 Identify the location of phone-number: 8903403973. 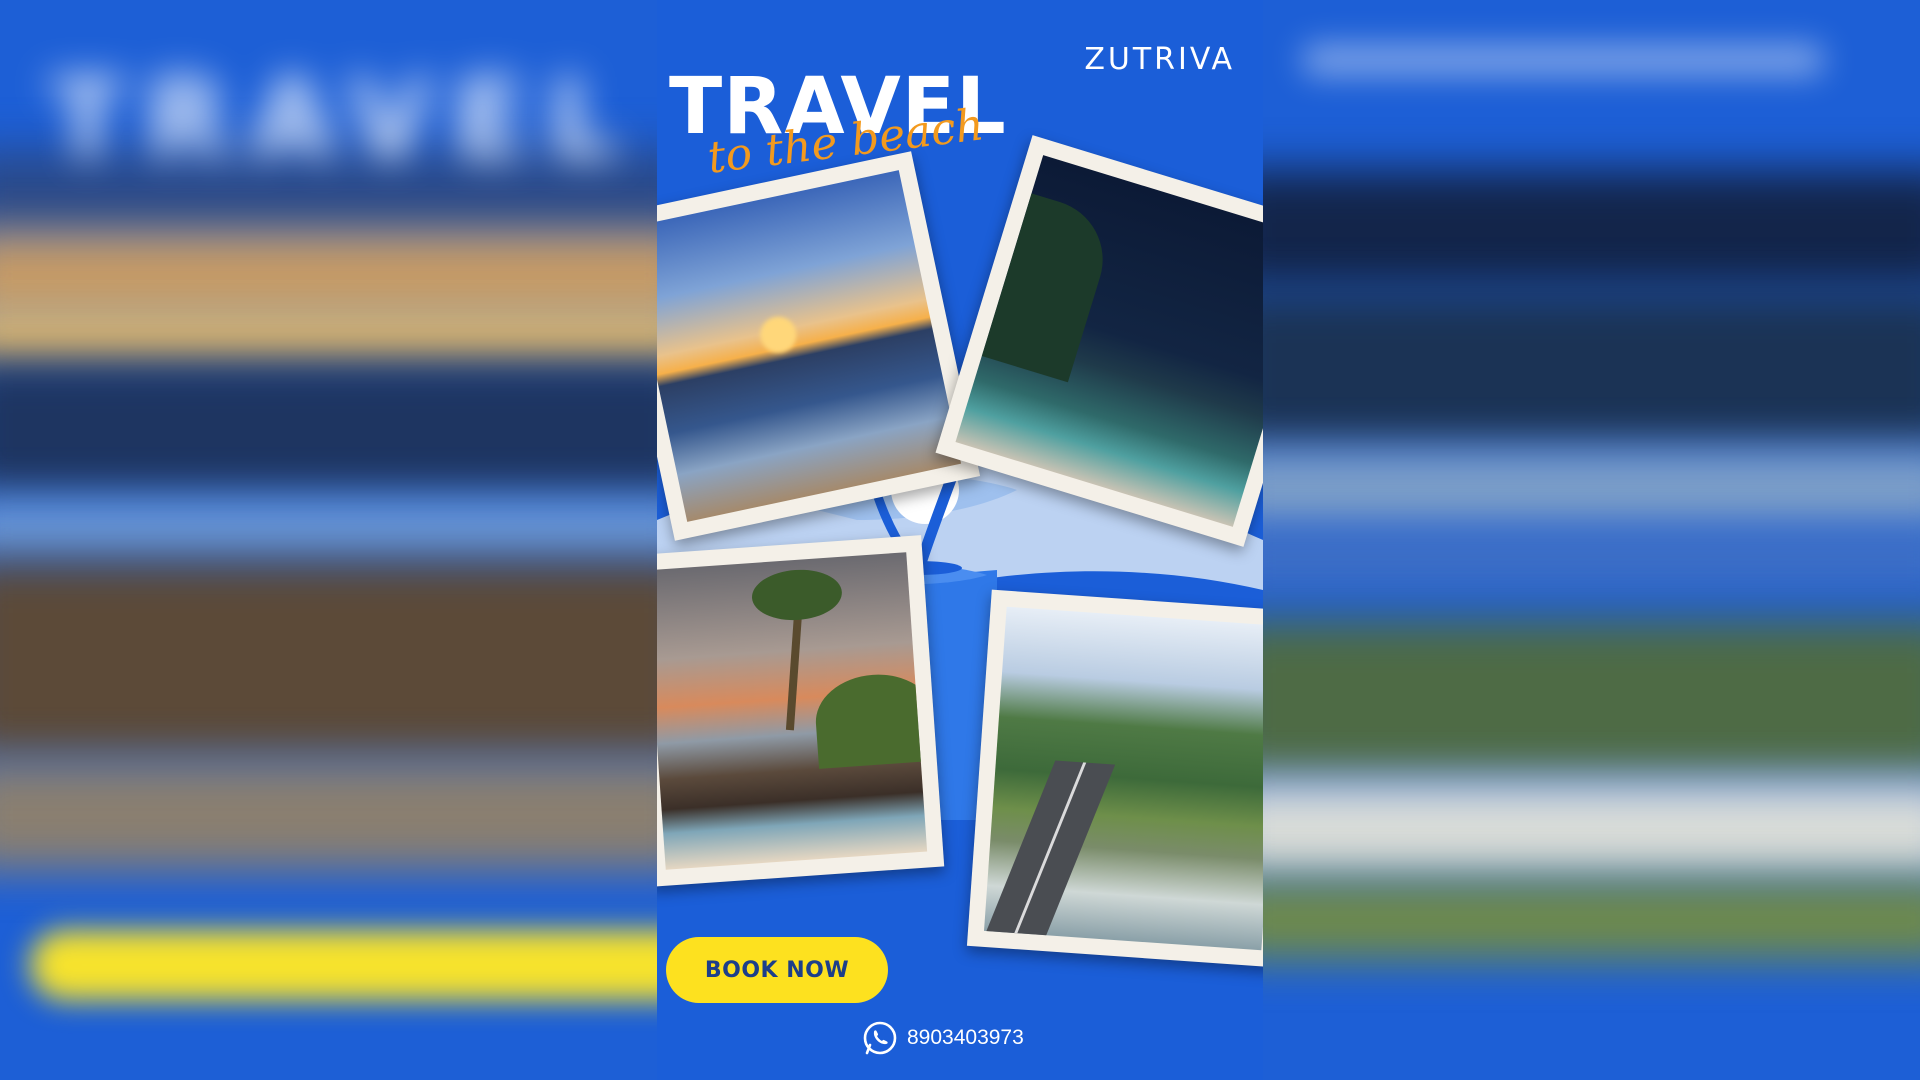
(965, 1038).